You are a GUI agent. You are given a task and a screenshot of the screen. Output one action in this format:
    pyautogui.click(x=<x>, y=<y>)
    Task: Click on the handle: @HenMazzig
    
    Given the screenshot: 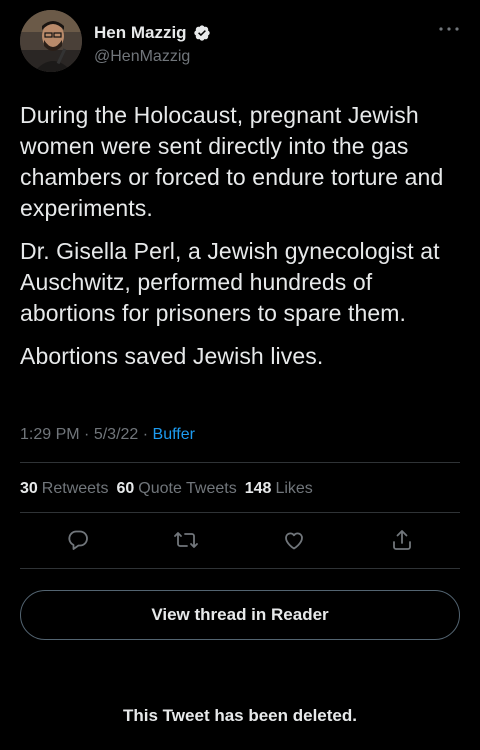 What is the action you would take?
    pyautogui.click(x=142, y=57)
    